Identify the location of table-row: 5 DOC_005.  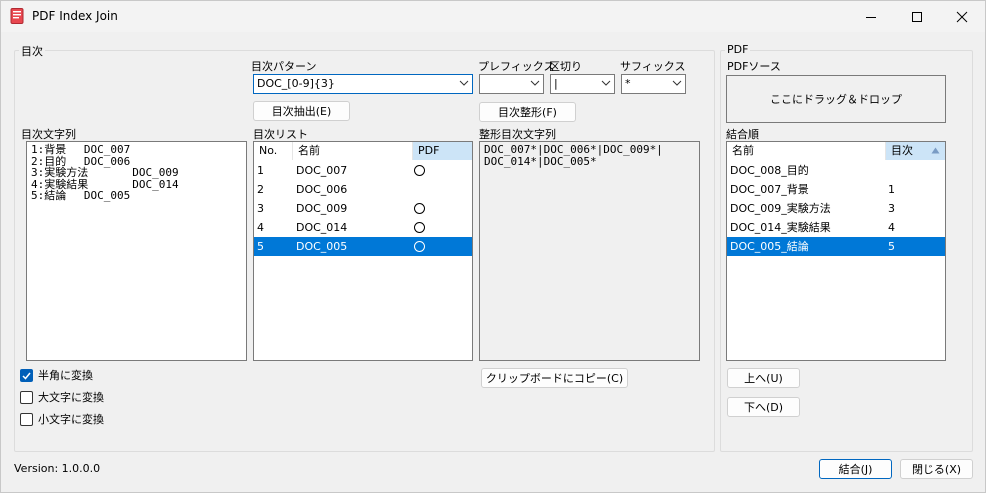
(363, 246).